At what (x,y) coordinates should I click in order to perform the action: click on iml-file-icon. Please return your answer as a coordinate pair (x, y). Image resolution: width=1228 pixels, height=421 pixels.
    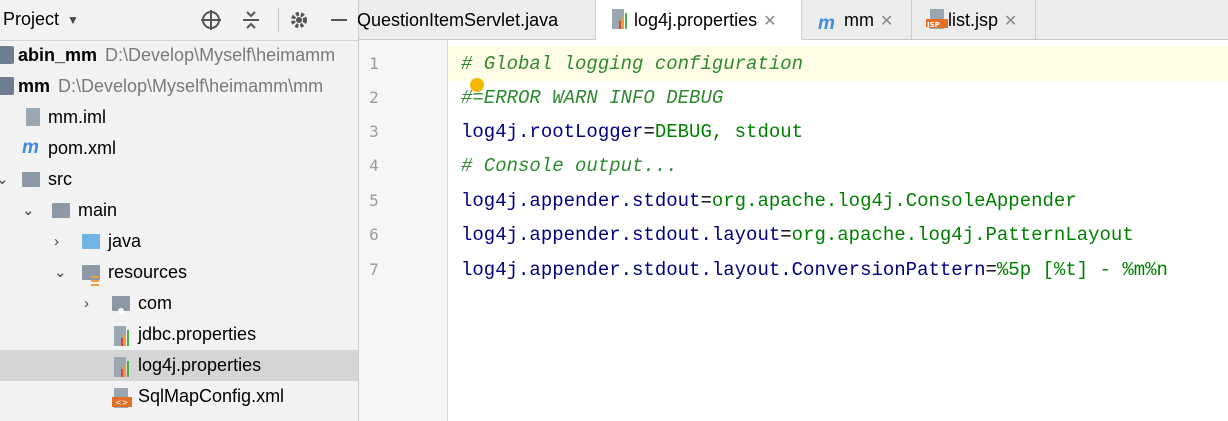
    Looking at the image, I should click on (33, 117).